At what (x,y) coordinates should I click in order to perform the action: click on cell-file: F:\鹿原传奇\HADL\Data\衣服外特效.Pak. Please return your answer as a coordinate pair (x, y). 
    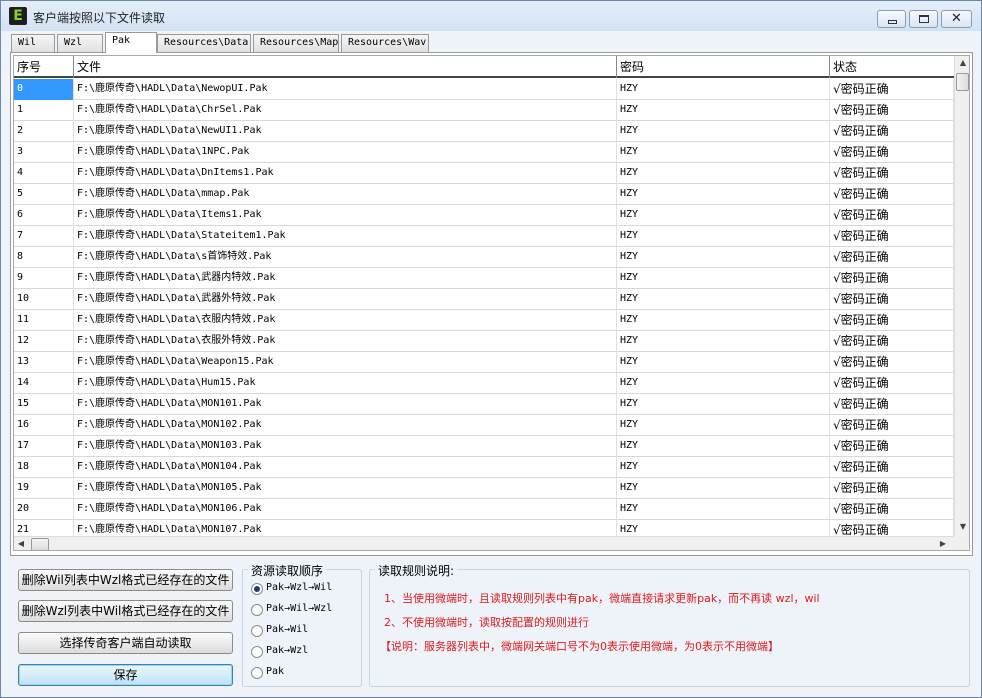
    Looking at the image, I should click on (345, 341).